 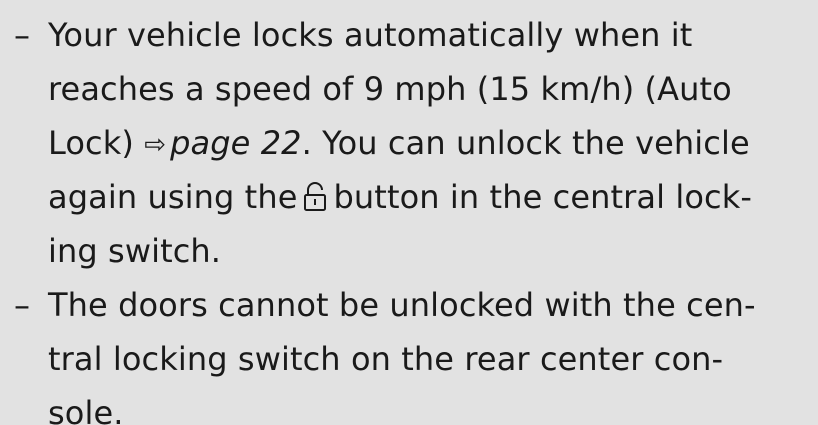 What do you see at coordinates (315, 197) in the screenshot?
I see `unlock-icon` at bounding box center [315, 197].